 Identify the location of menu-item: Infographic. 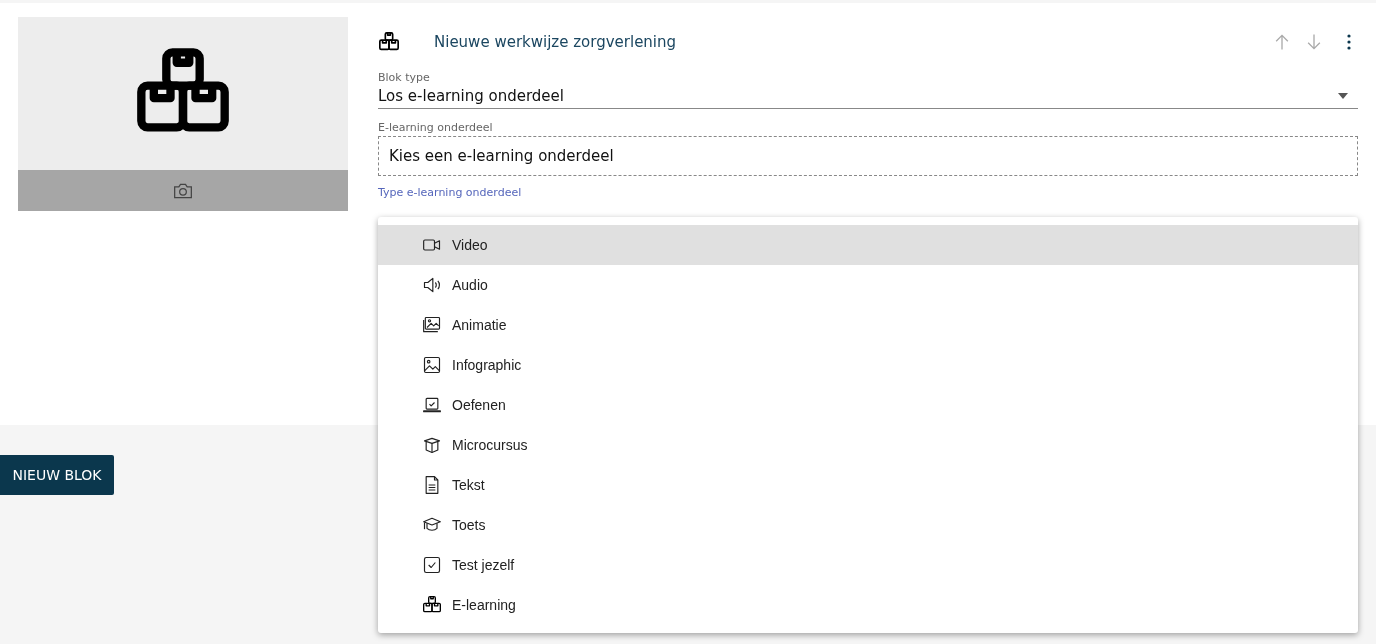
(868, 365).